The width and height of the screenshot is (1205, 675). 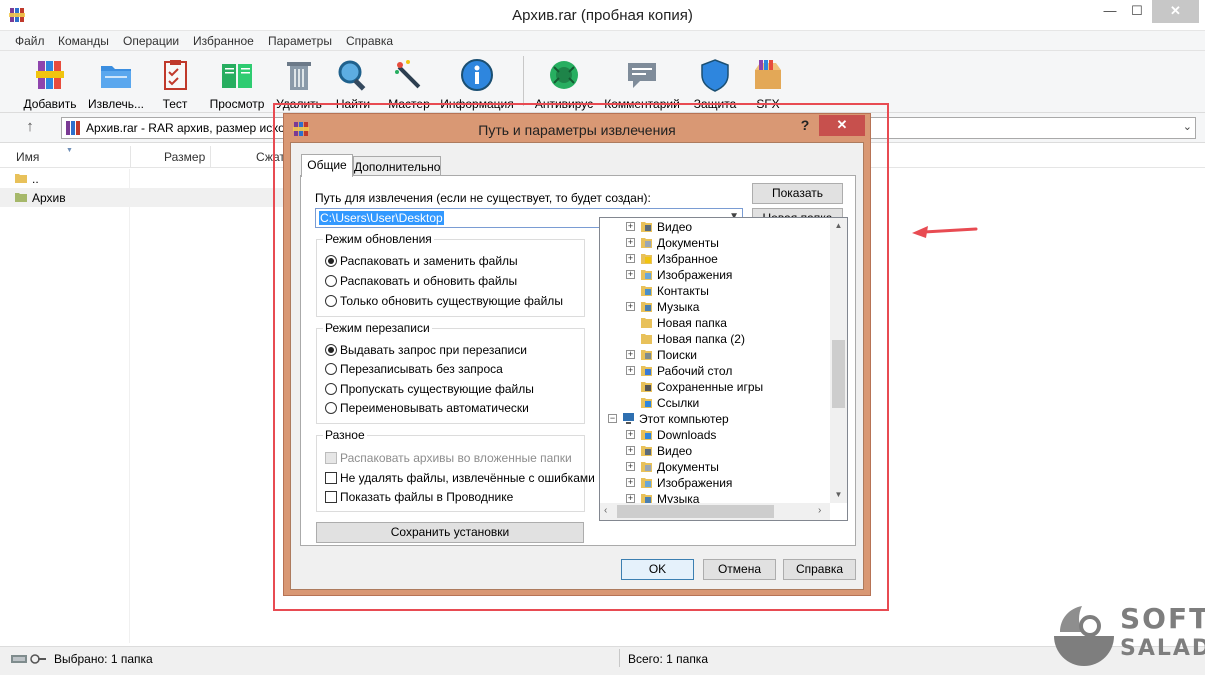 What do you see at coordinates (1162, 618) in the screenshot?
I see `watermark-line1: SOFT` at bounding box center [1162, 618].